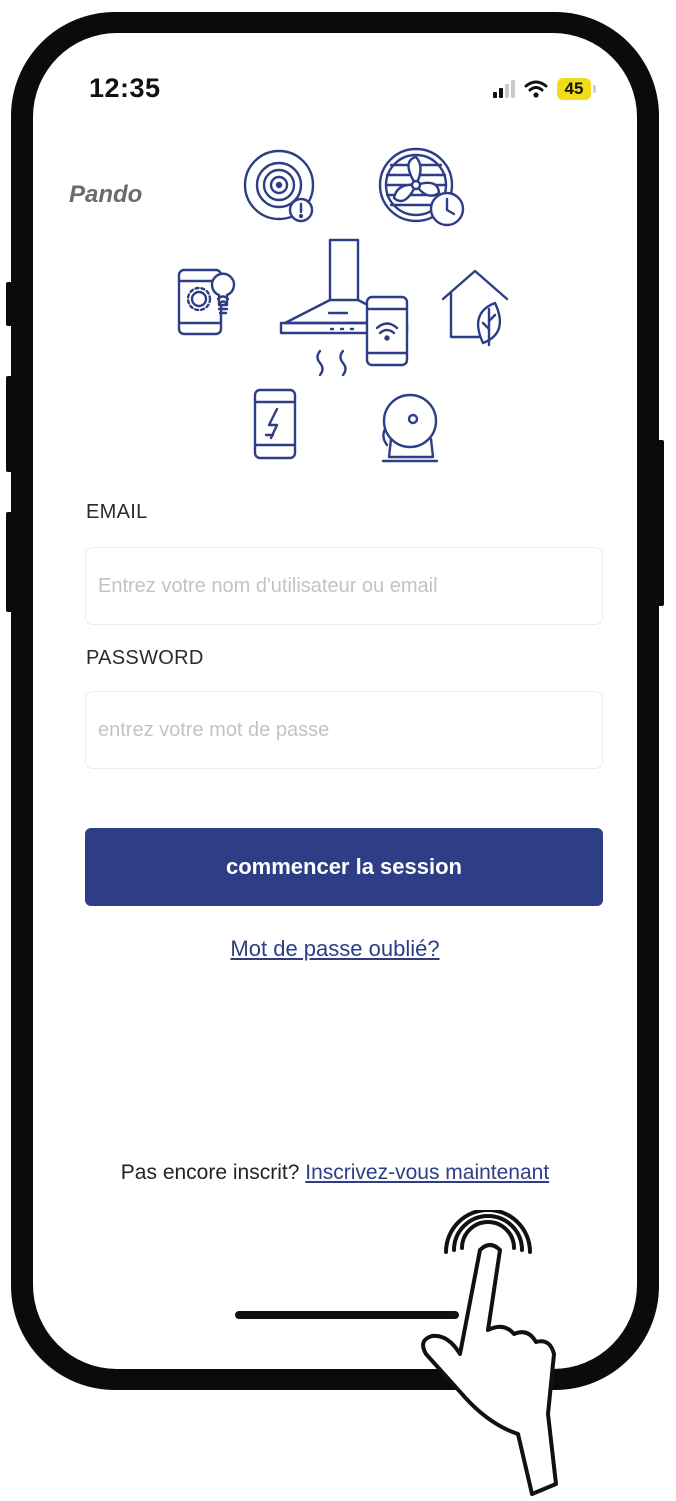 This screenshot has height=1501, width=676. I want to click on signup-prompt: Pas encore inscrit?, so click(210, 1172).